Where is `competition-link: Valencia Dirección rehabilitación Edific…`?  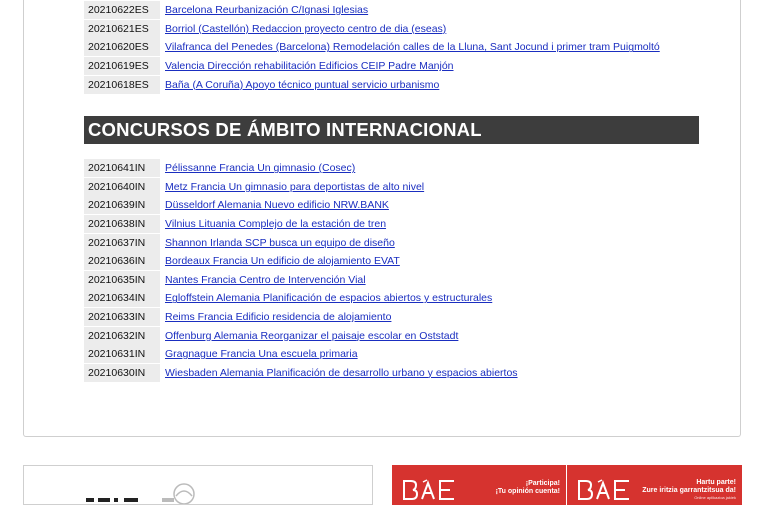 competition-link: Valencia Dirección rehabilitación Edific… is located at coordinates (309, 66).